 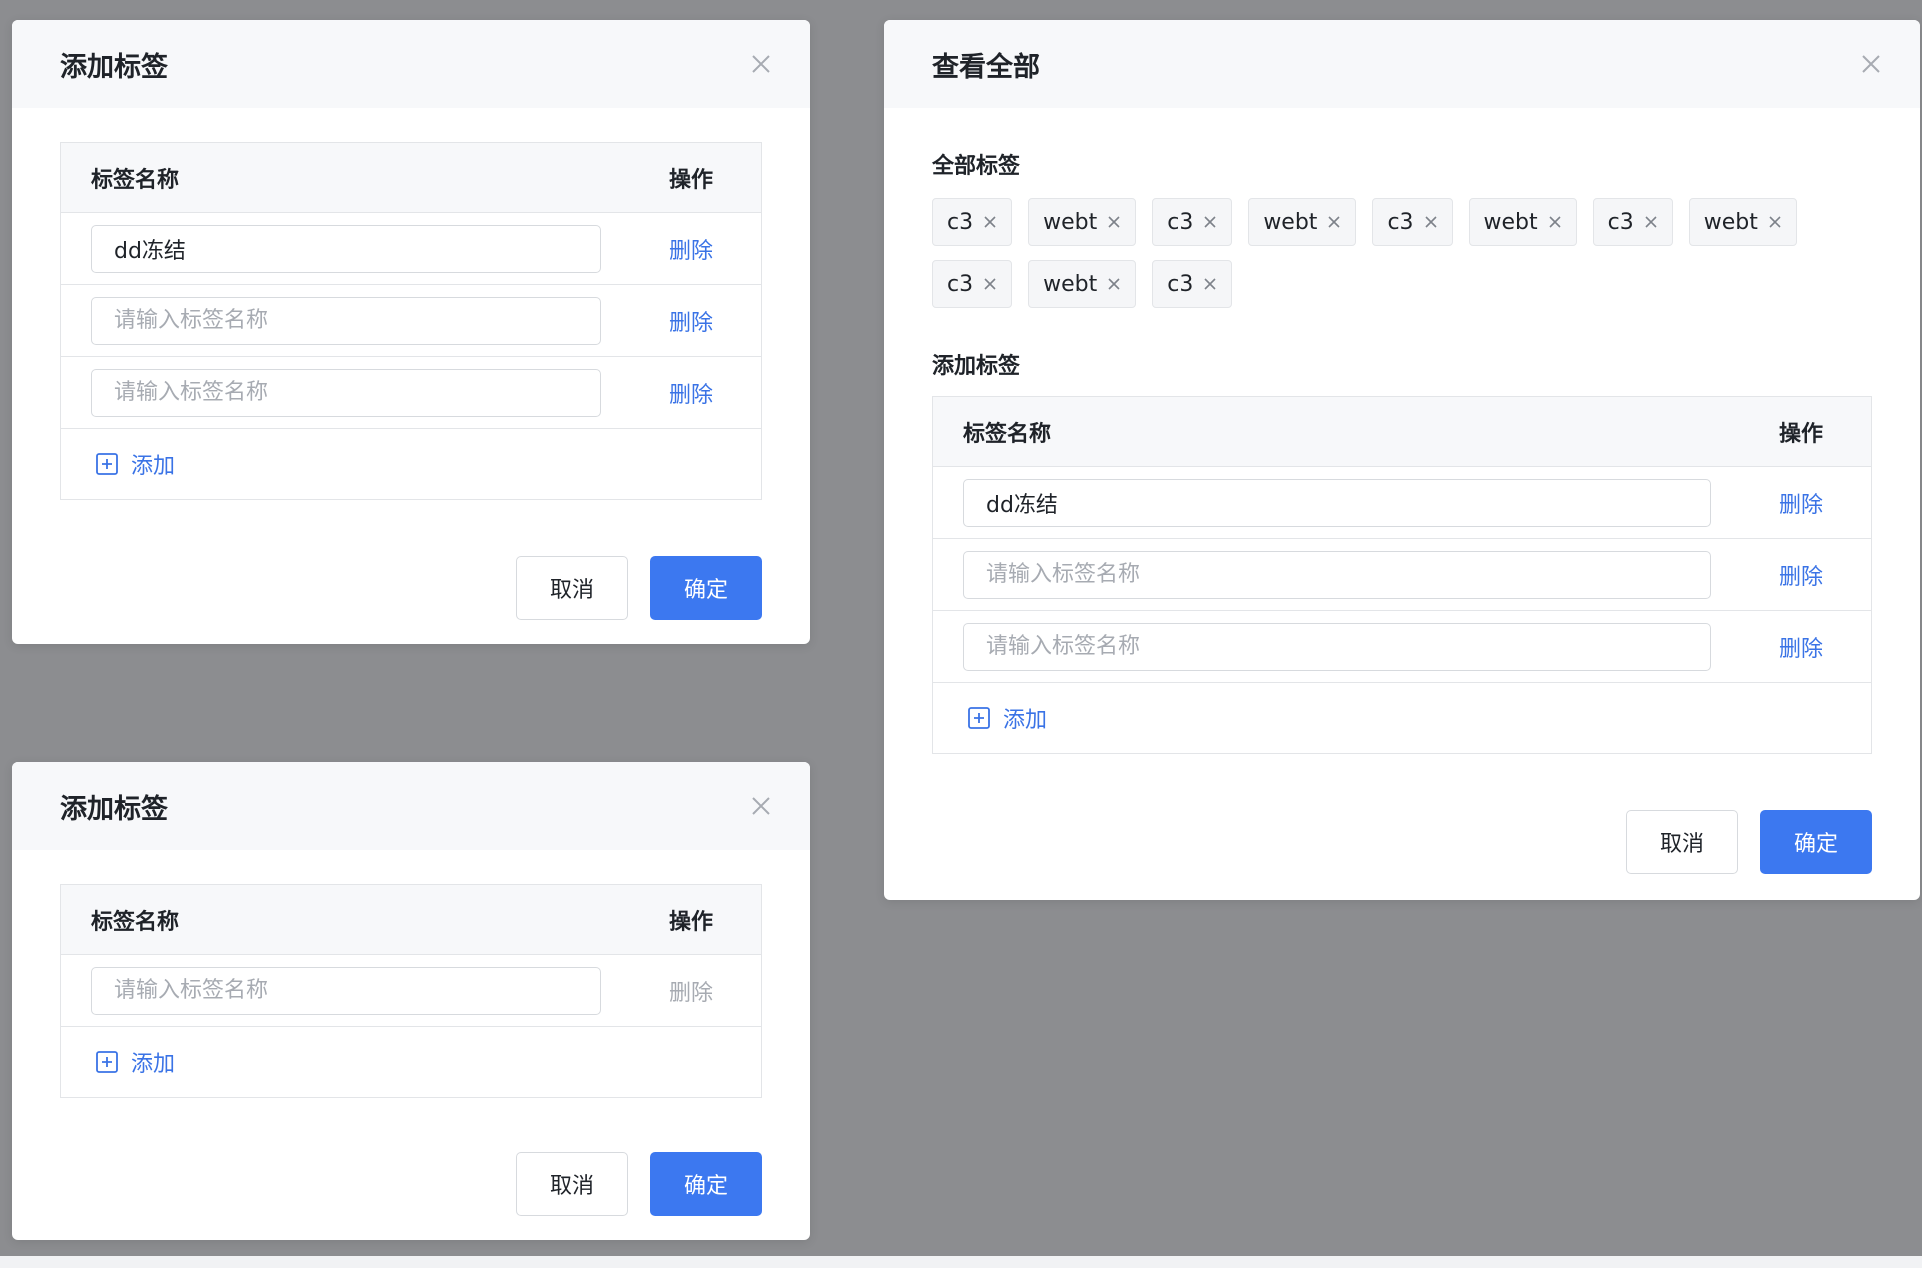 I want to click on tag-table: 标签名称 操作 删除 添加, so click(x=411, y=991).